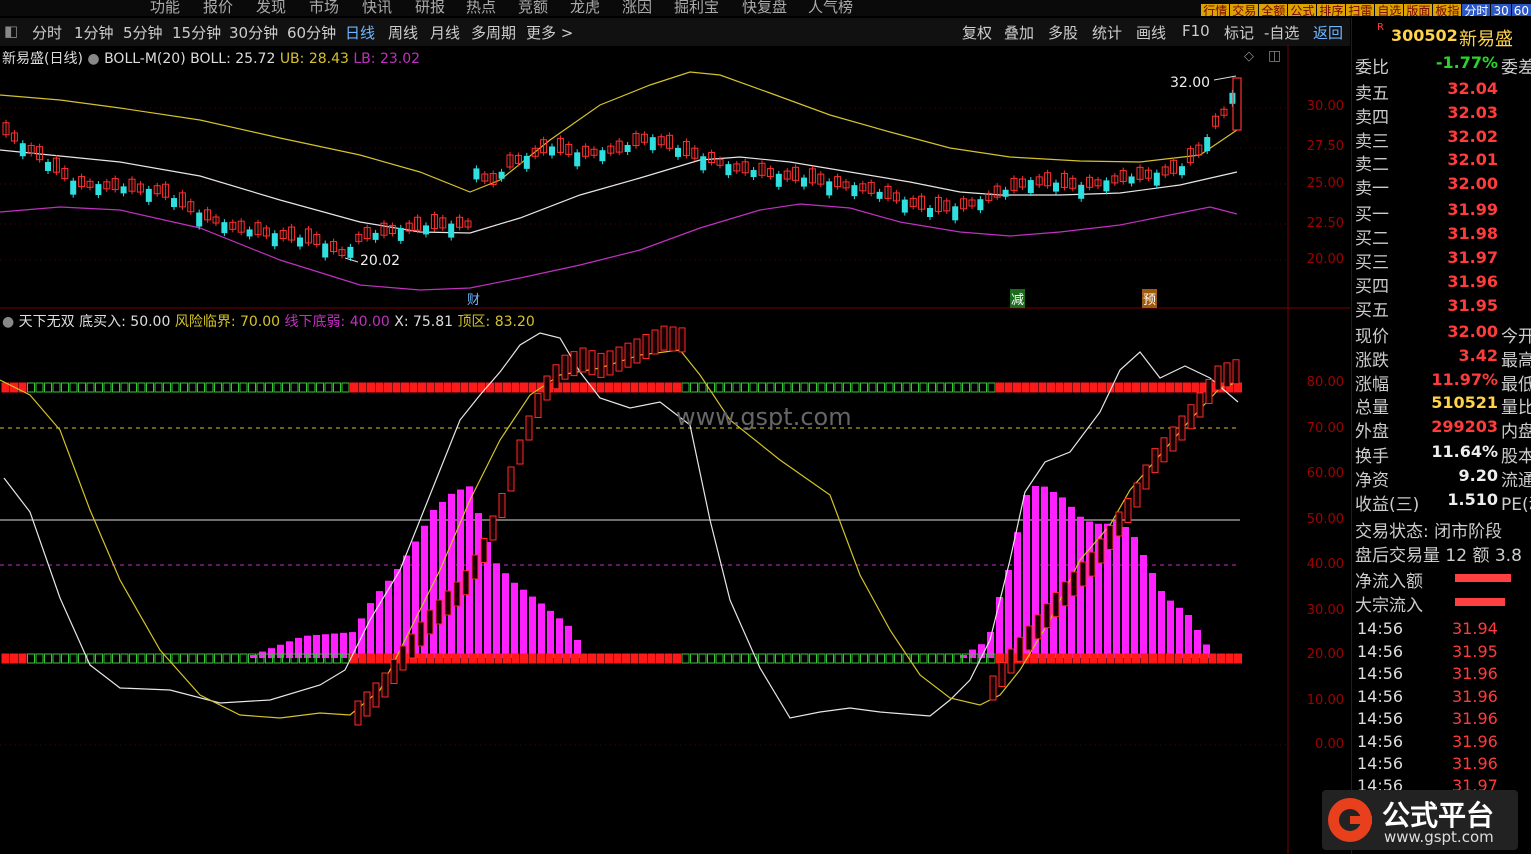 Image resolution: width=1531 pixels, height=854 pixels. What do you see at coordinates (1443, 162) in the screenshot?
I see `ask-row: 卖二 32.01` at bounding box center [1443, 162].